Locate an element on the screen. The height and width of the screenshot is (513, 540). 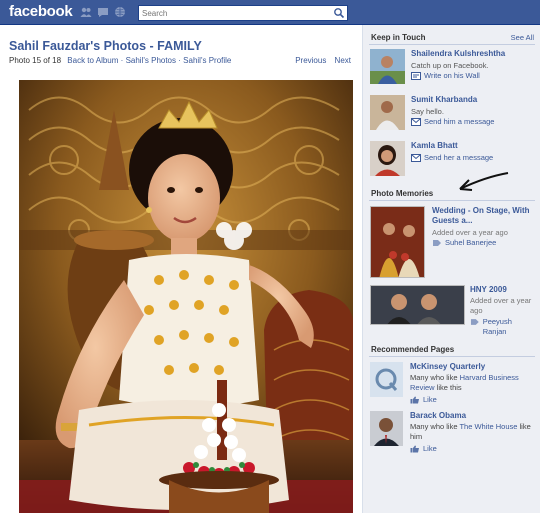
hand-drawn-arrow-icon is located at coordinates (484, 181).